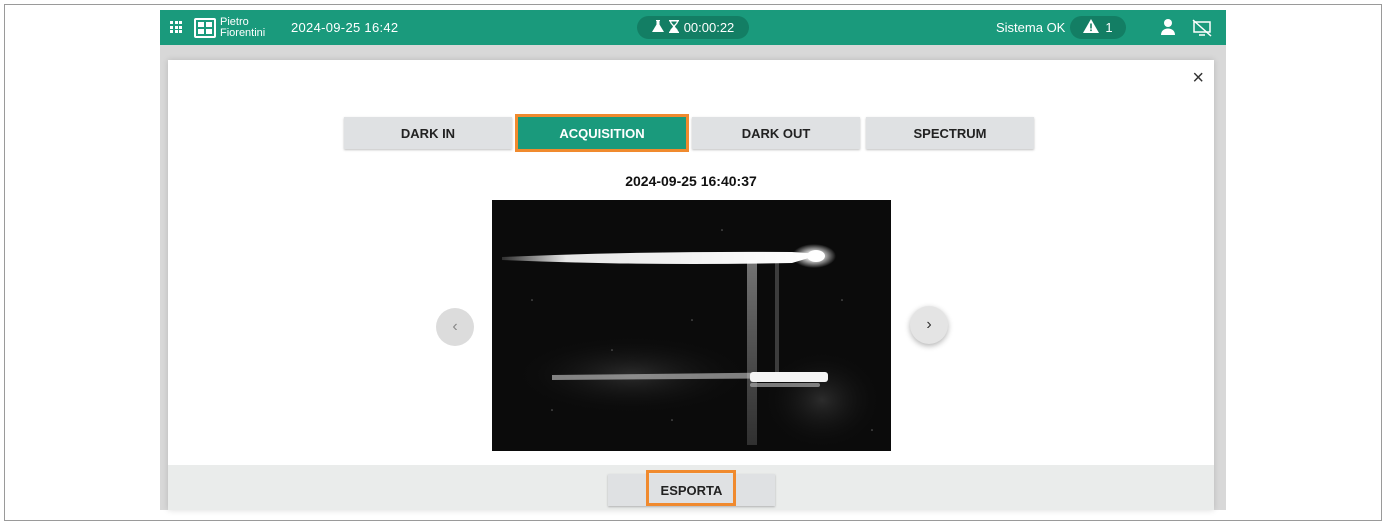 The height and width of the screenshot is (525, 1386). I want to click on alert-count: 1, so click(1109, 27).